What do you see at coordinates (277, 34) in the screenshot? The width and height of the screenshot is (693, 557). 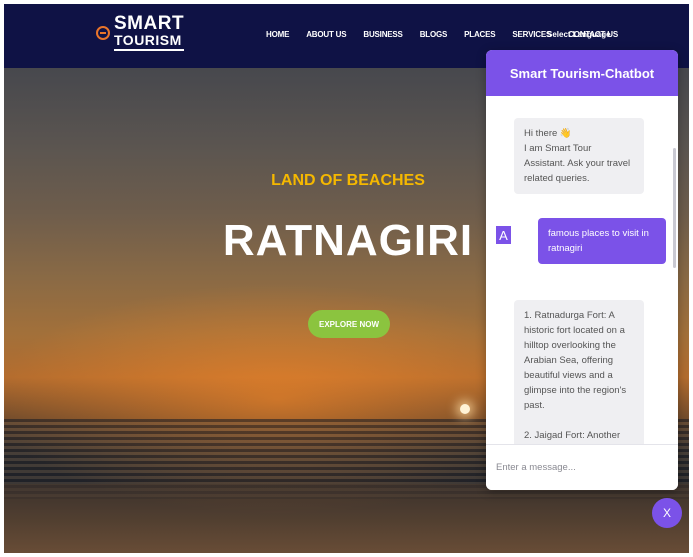 I see `nav-home: HOME` at bounding box center [277, 34].